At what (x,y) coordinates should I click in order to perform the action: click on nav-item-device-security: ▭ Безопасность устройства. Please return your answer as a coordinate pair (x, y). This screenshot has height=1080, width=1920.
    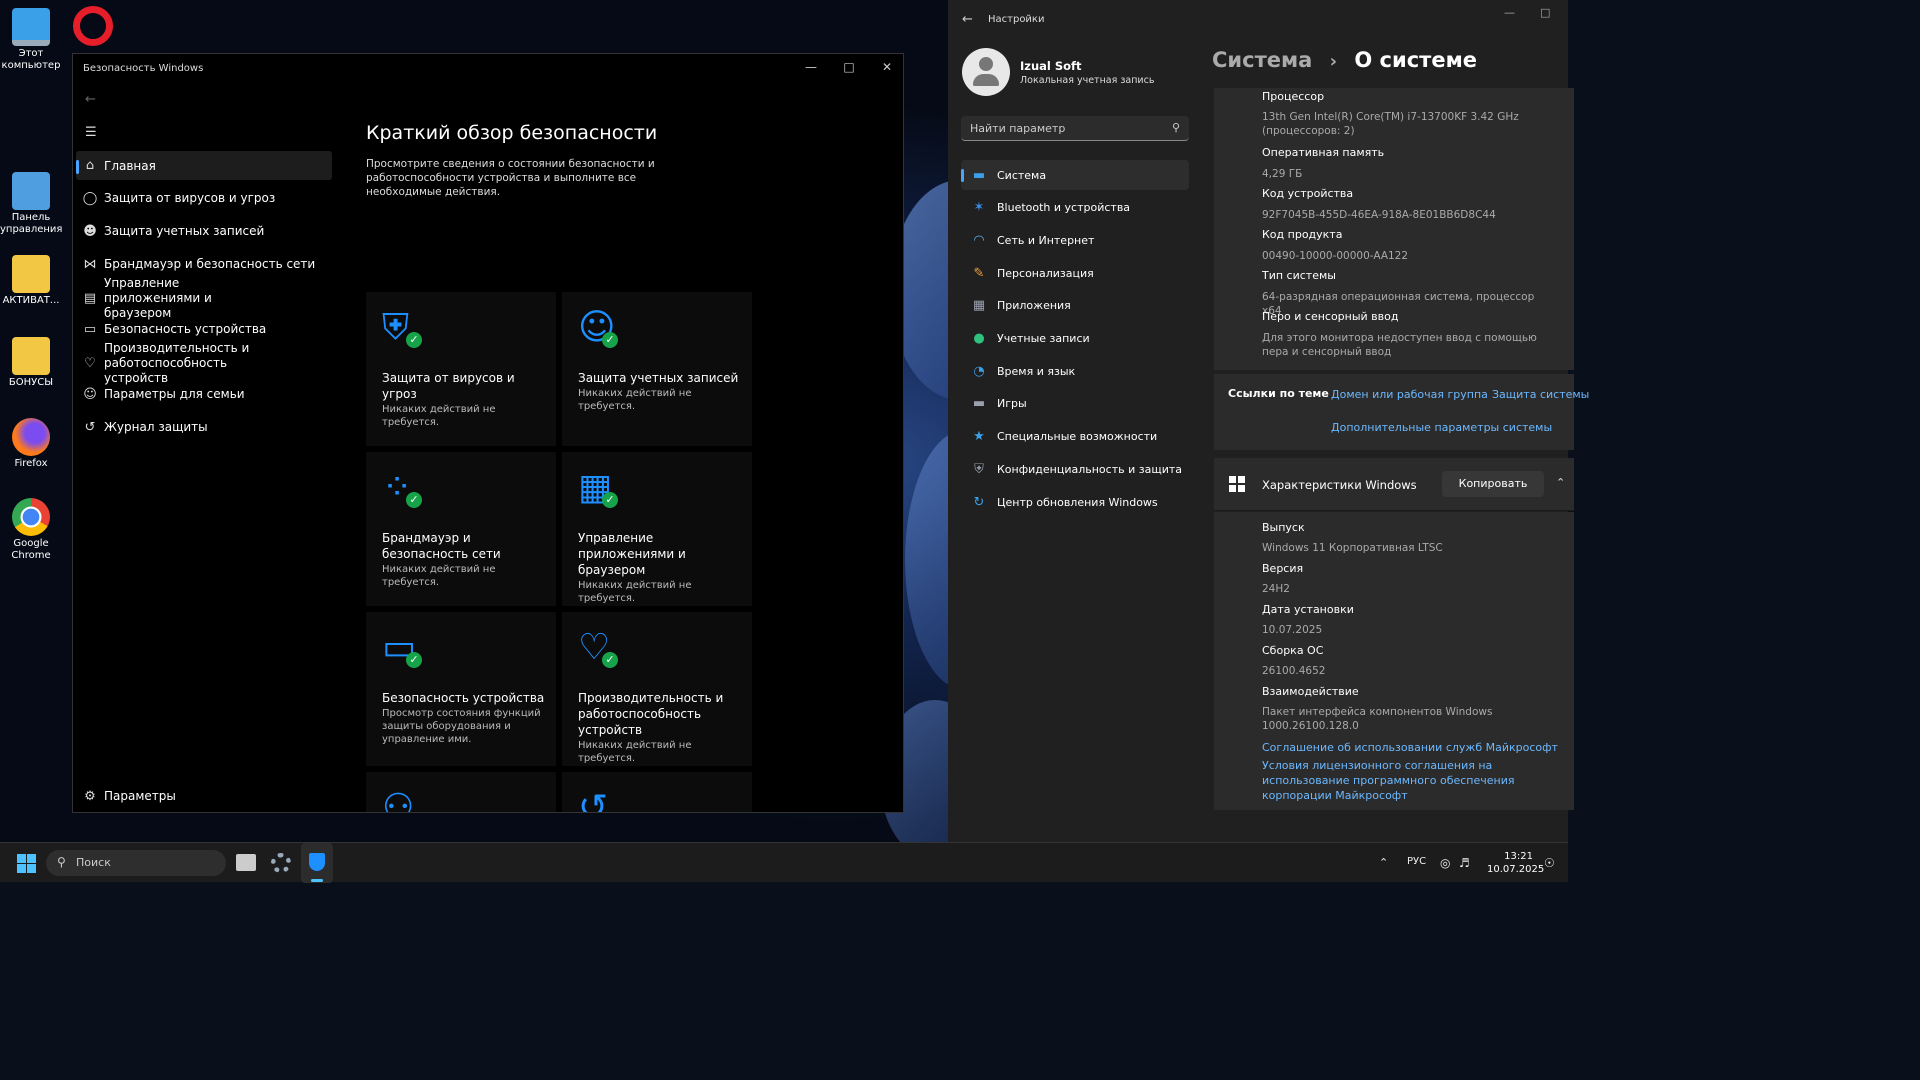
    Looking at the image, I should click on (204, 329).